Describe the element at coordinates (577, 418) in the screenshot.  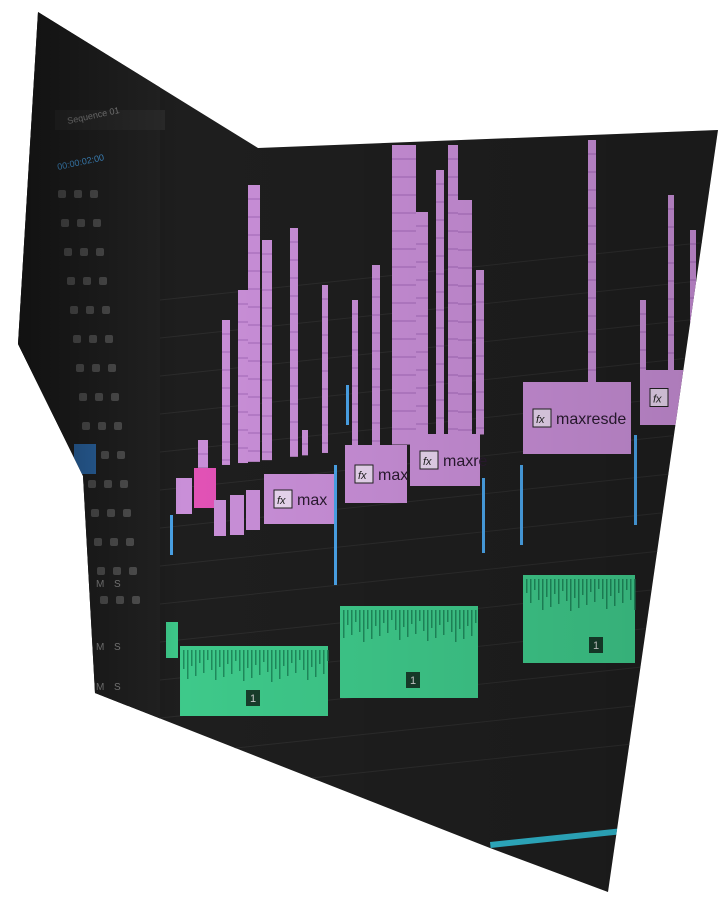
I see `fx-video-clip: fx maxresde` at that location.